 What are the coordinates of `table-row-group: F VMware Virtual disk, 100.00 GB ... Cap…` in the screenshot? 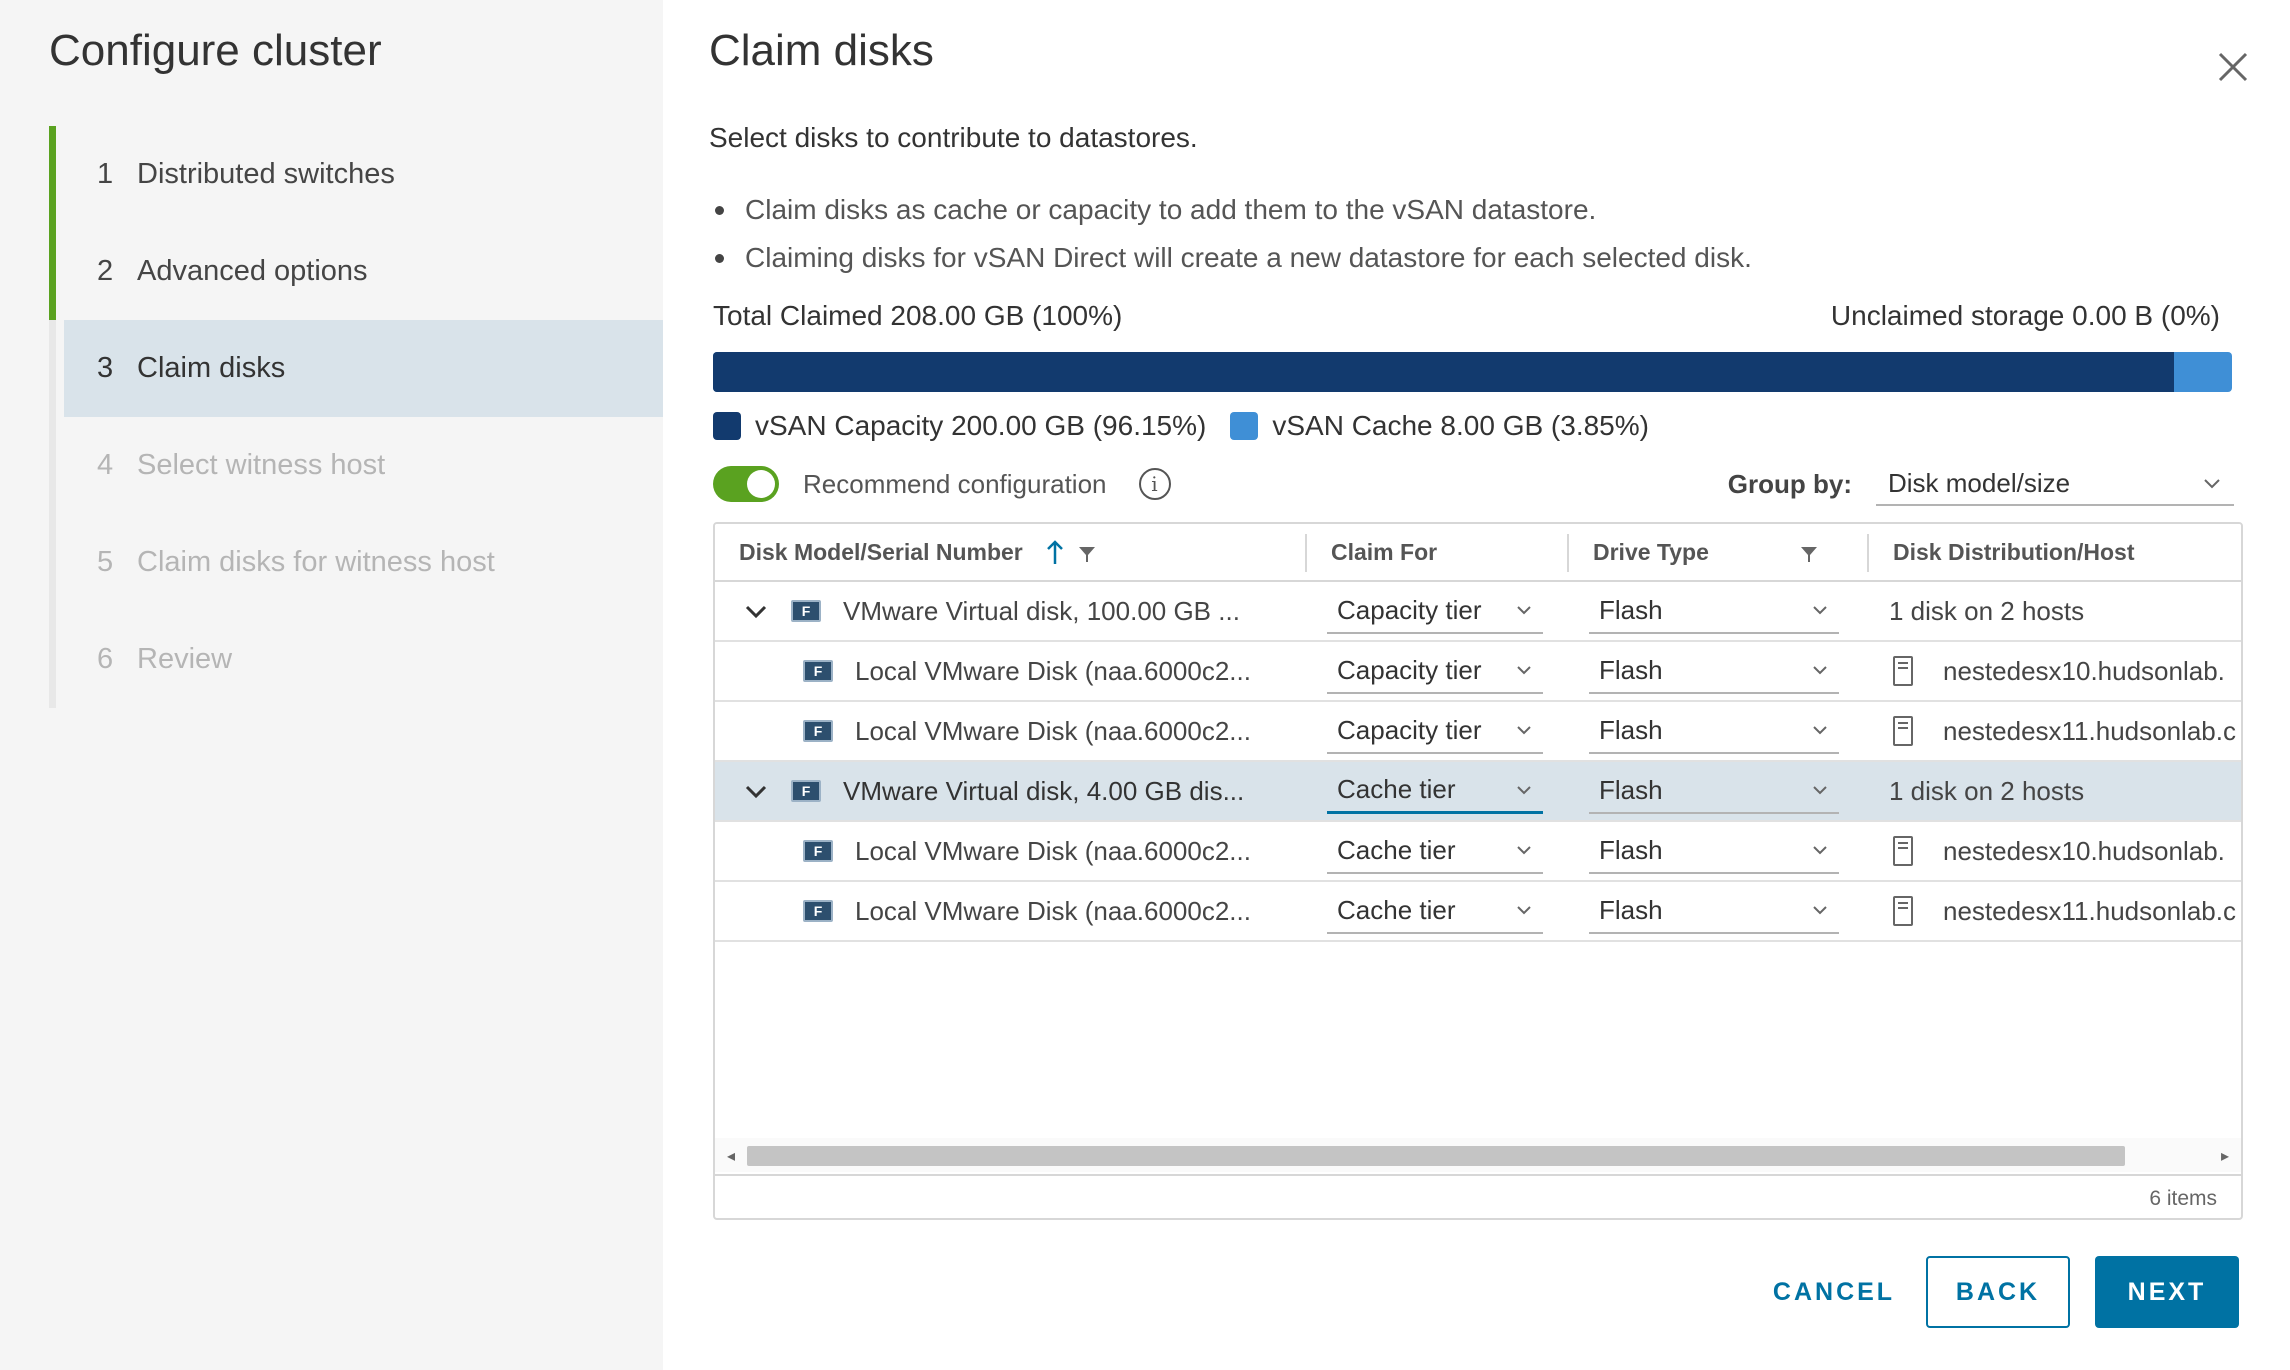 It's located at (1478, 612).